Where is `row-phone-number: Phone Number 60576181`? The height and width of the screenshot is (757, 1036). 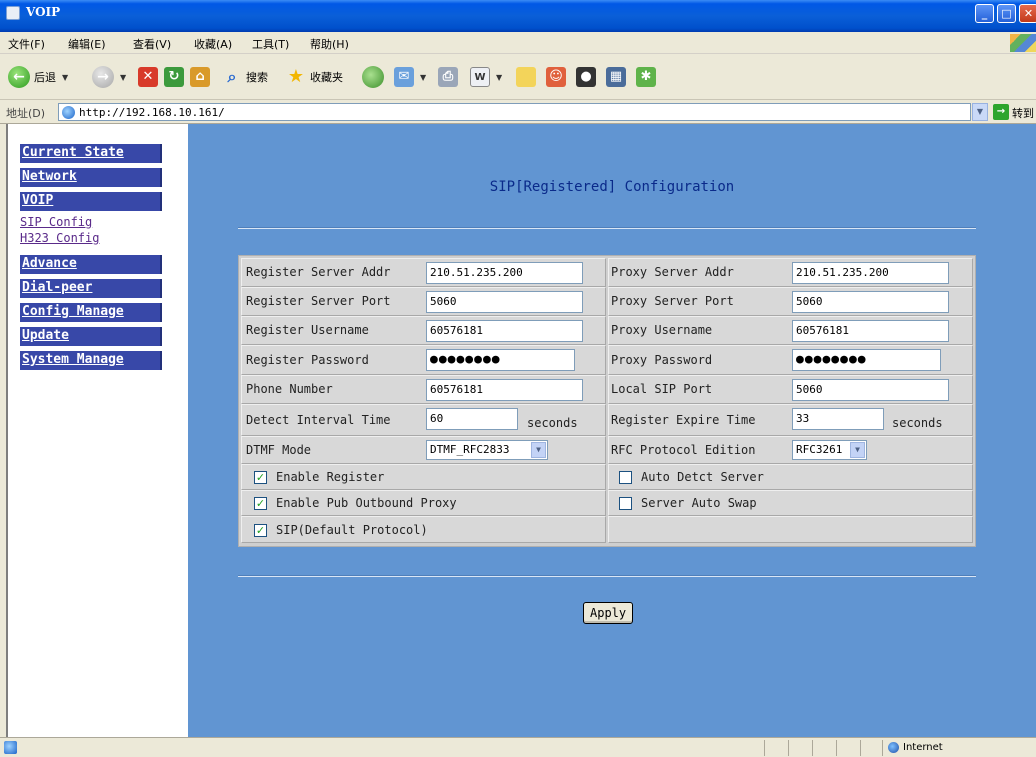
row-phone-number: Phone Number 60576181 is located at coordinates (423, 389).